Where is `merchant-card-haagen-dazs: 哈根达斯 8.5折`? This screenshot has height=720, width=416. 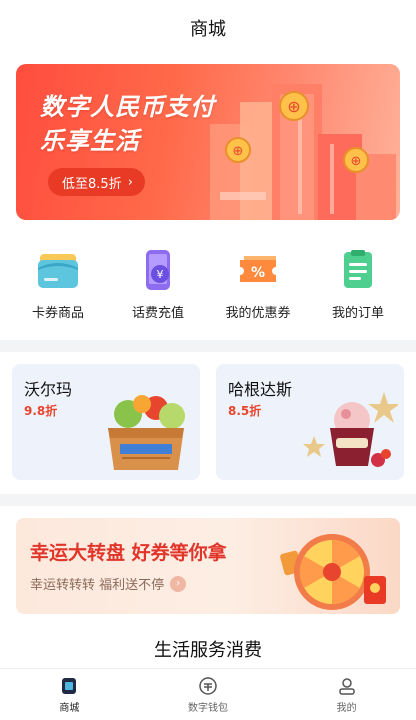 merchant-card-haagen-dazs: 哈根达斯 8.5折 is located at coordinates (310, 422).